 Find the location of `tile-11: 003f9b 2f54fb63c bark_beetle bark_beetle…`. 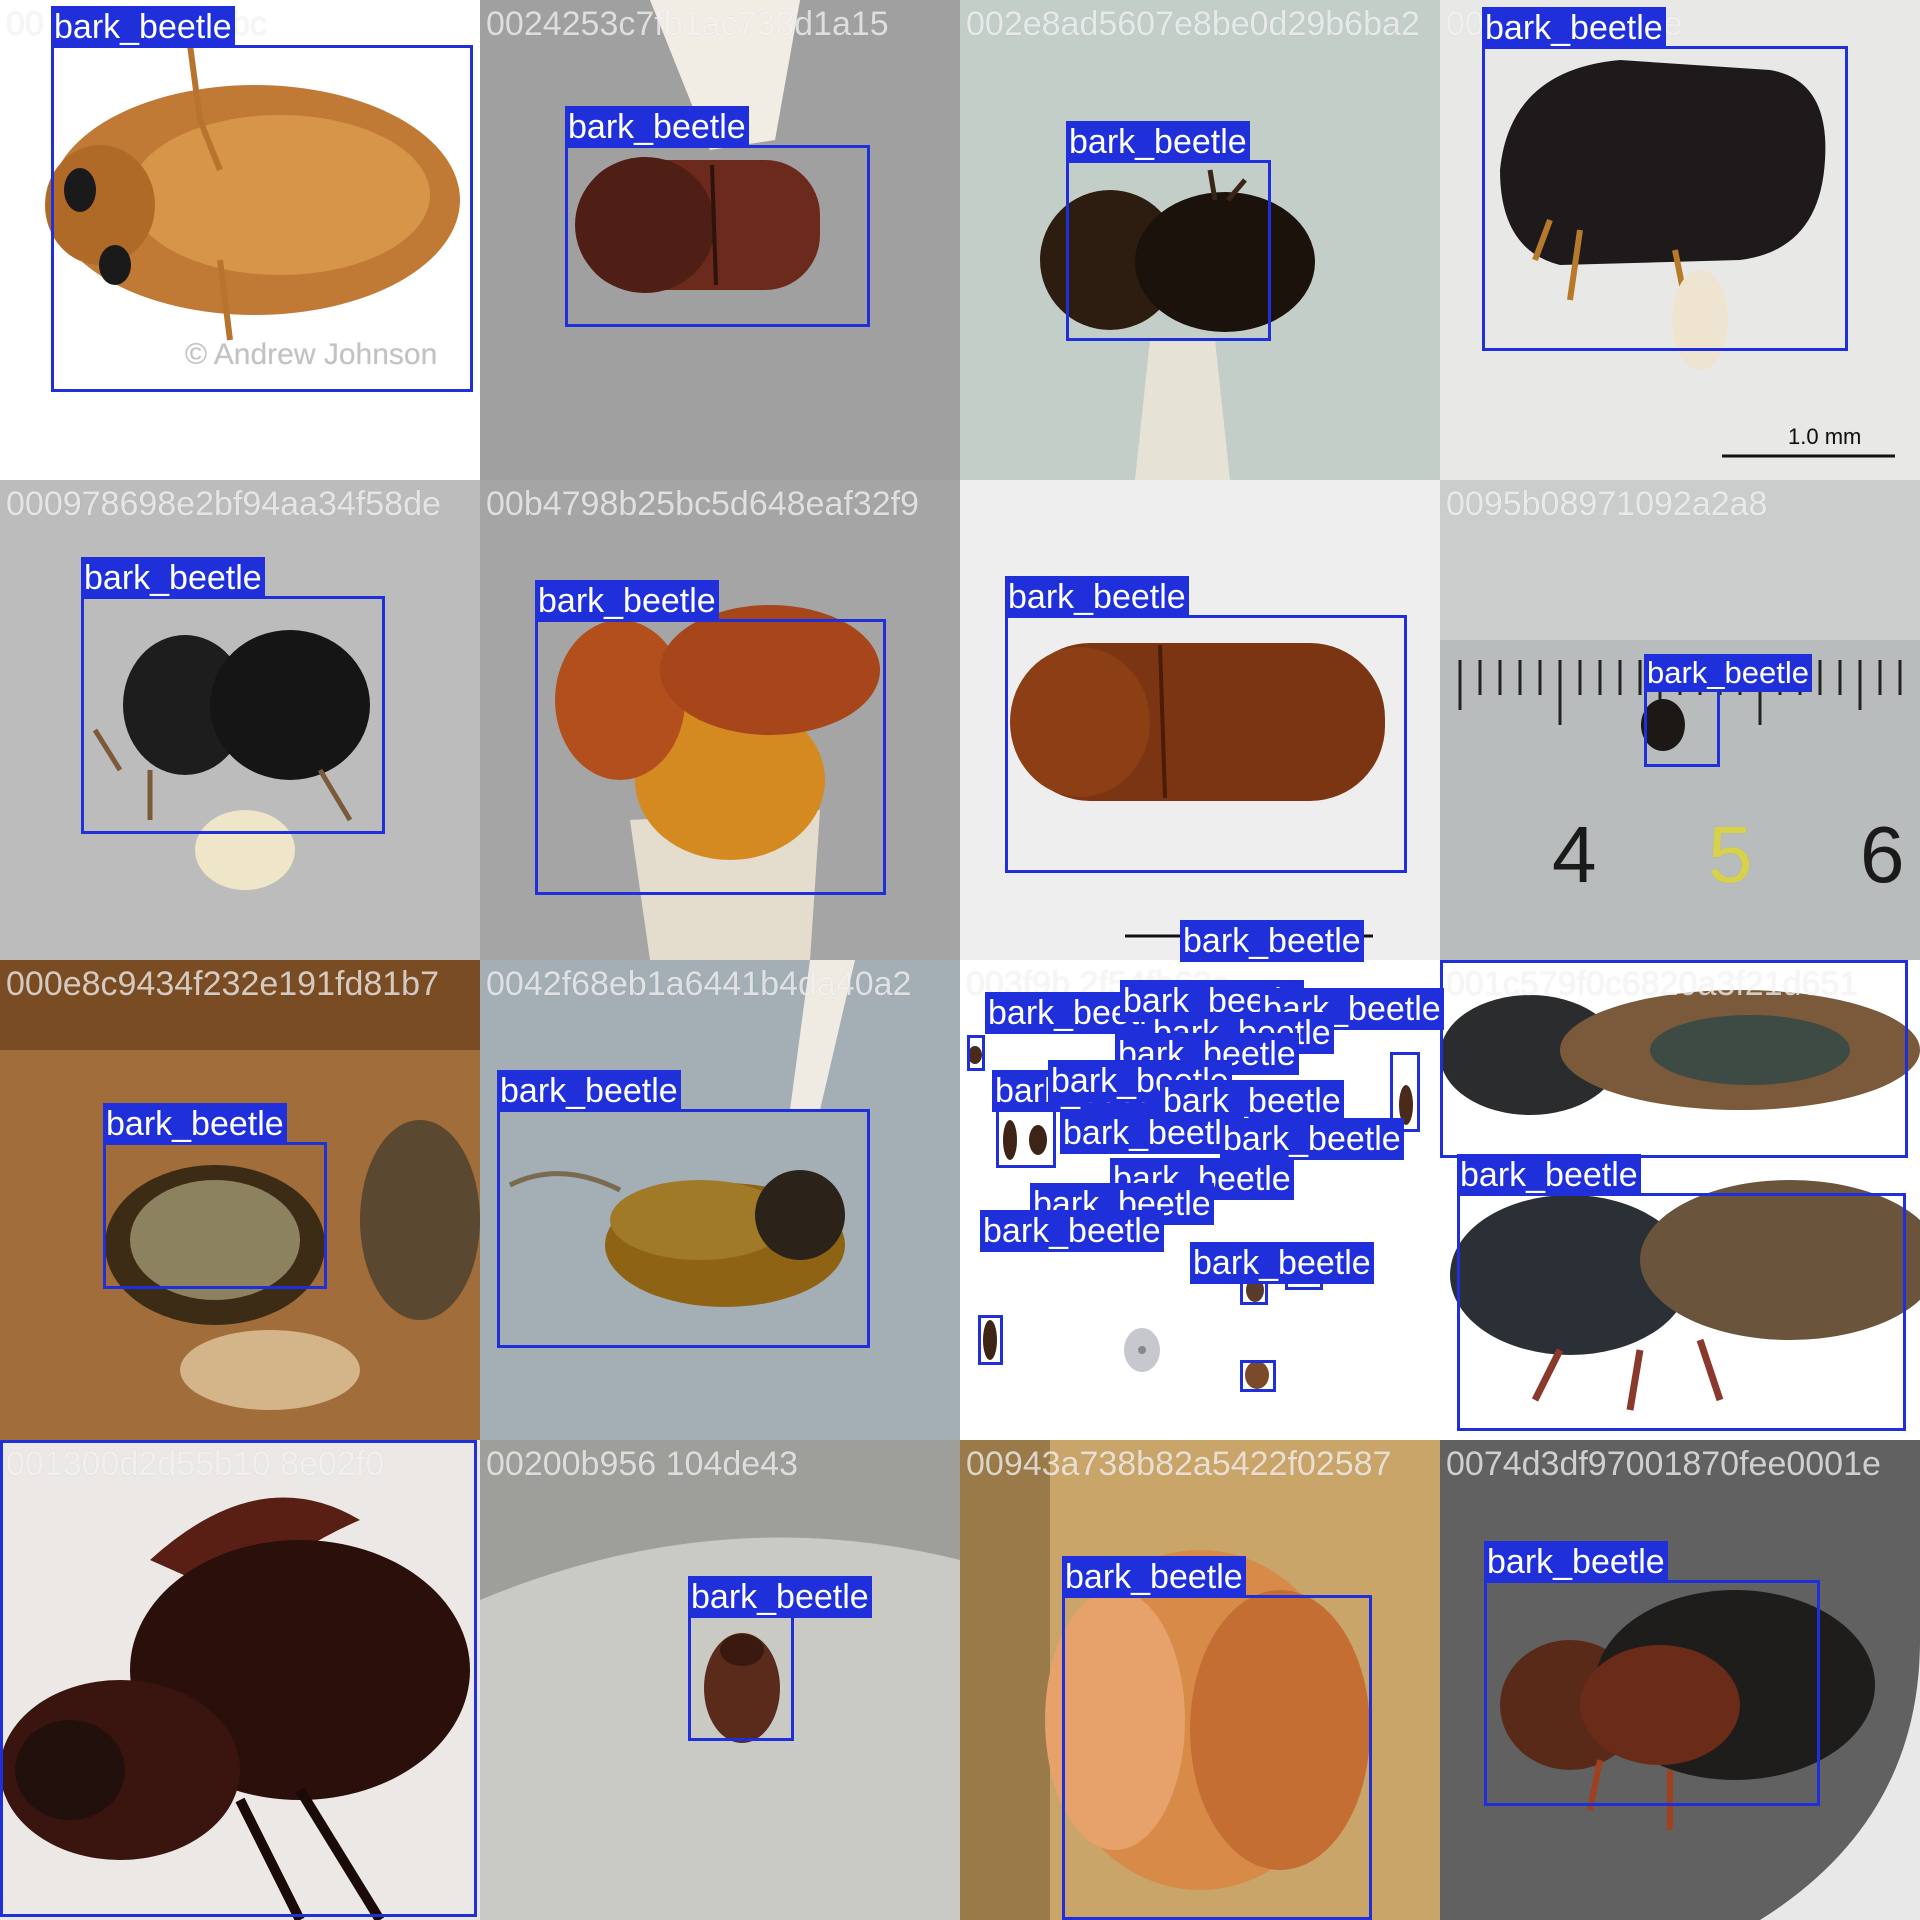

tile-11: 003f9b 2f54fb63c bark_beetle bark_beetle… is located at coordinates (1202, 1180).